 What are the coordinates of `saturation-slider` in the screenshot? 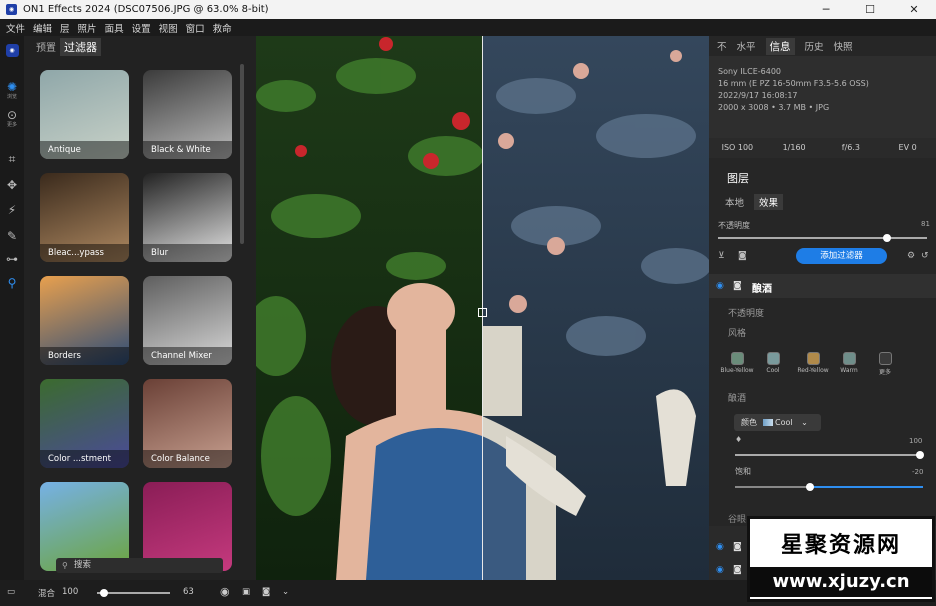 It's located at (829, 487).